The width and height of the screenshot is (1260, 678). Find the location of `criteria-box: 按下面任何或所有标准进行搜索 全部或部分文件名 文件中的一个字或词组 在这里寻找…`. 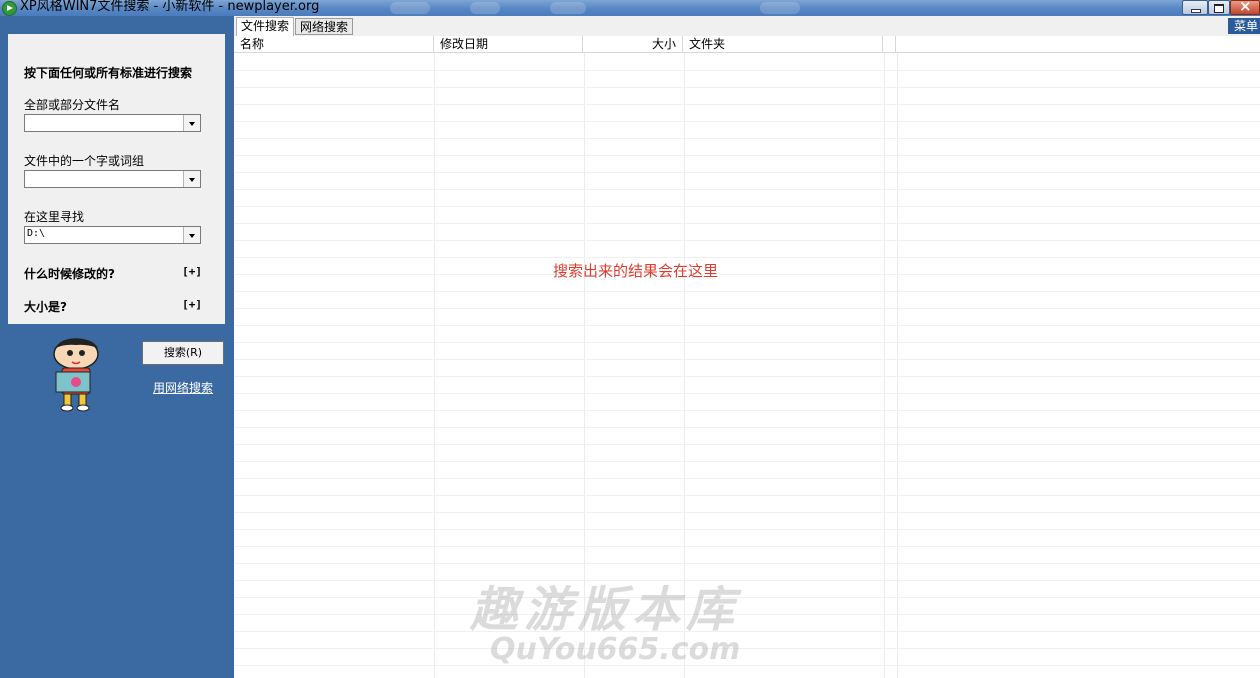

criteria-box: 按下面任何或所有标准进行搜索 全部或部分文件名 文件中的一个字或词组 在这里寻找… is located at coordinates (116, 179).